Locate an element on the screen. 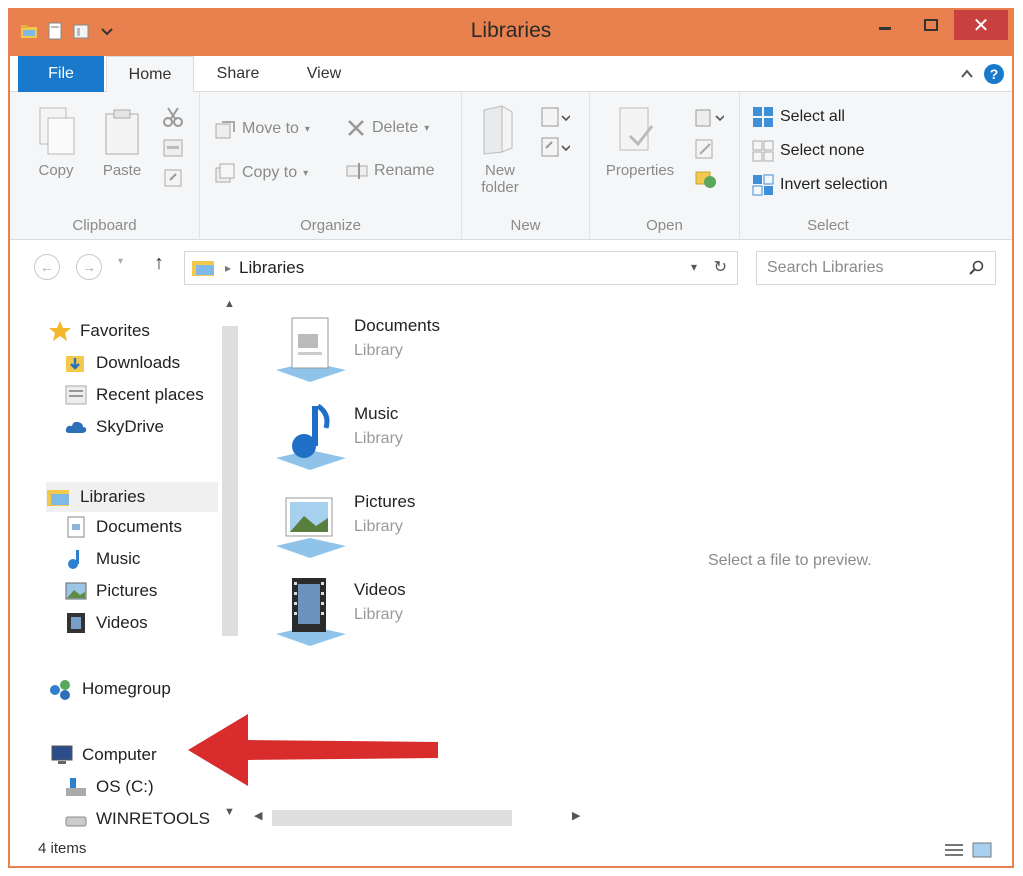 Image resolution: width=1023 pixels, height=876 pixels. scroll-right-arrow-icon: ▶ is located at coordinates (576, 815).